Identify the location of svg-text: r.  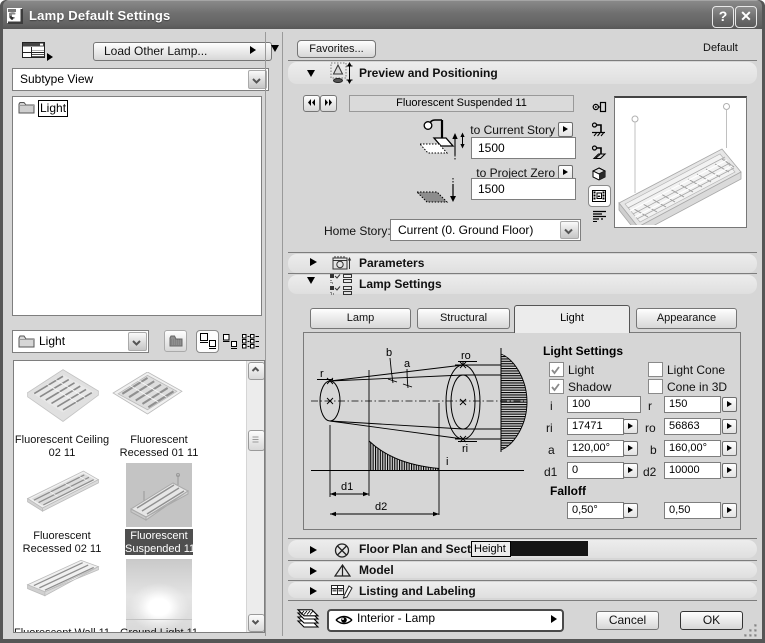
(322, 374).